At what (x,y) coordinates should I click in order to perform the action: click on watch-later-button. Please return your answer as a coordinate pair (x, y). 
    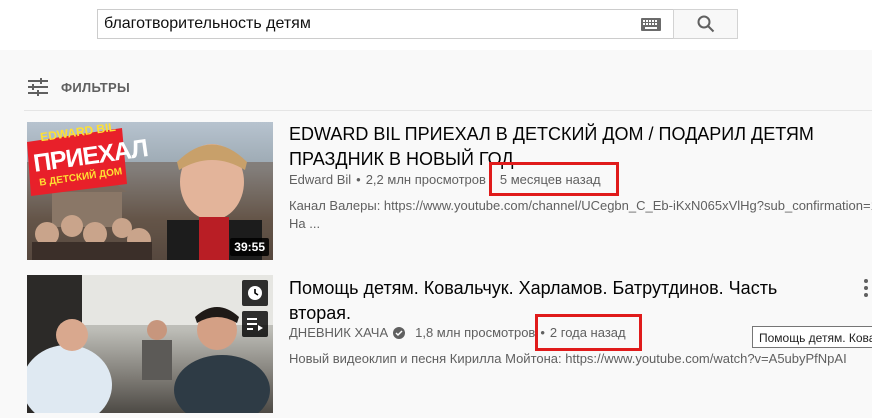
    Looking at the image, I should click on (255, 293).